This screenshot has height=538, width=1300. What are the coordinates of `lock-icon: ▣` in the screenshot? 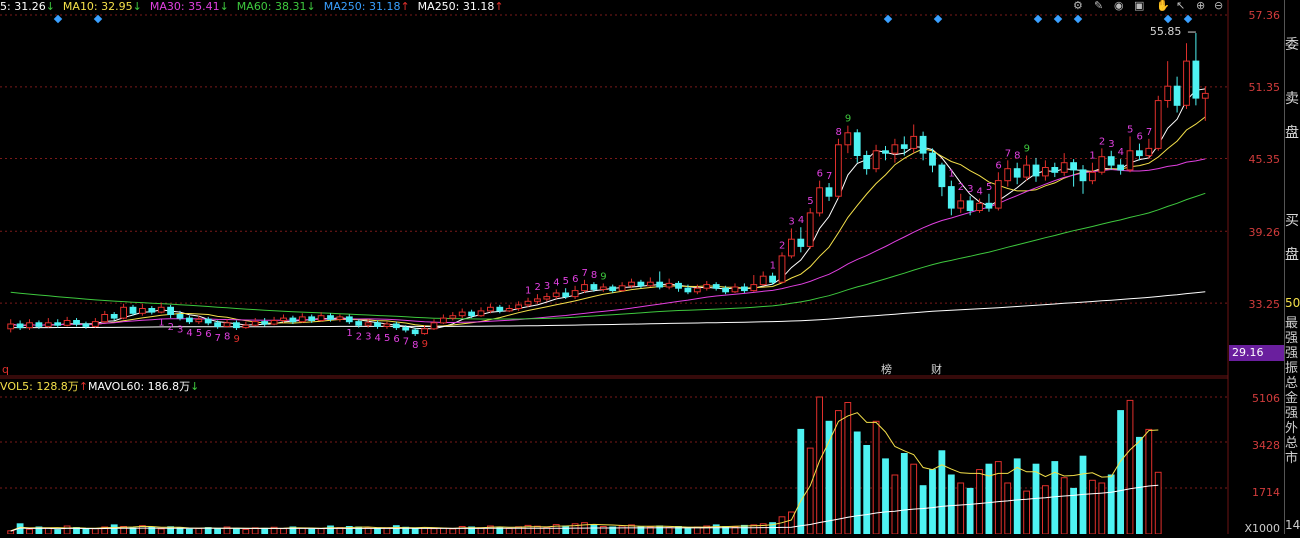 It's located at (1139, 6).